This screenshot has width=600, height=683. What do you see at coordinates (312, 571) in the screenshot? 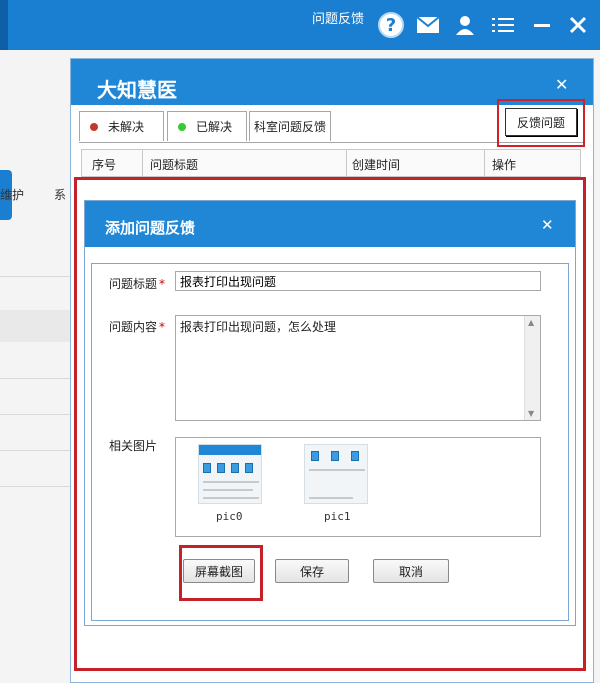
I see `save-button: 保存` at bounding box center [312, 571].